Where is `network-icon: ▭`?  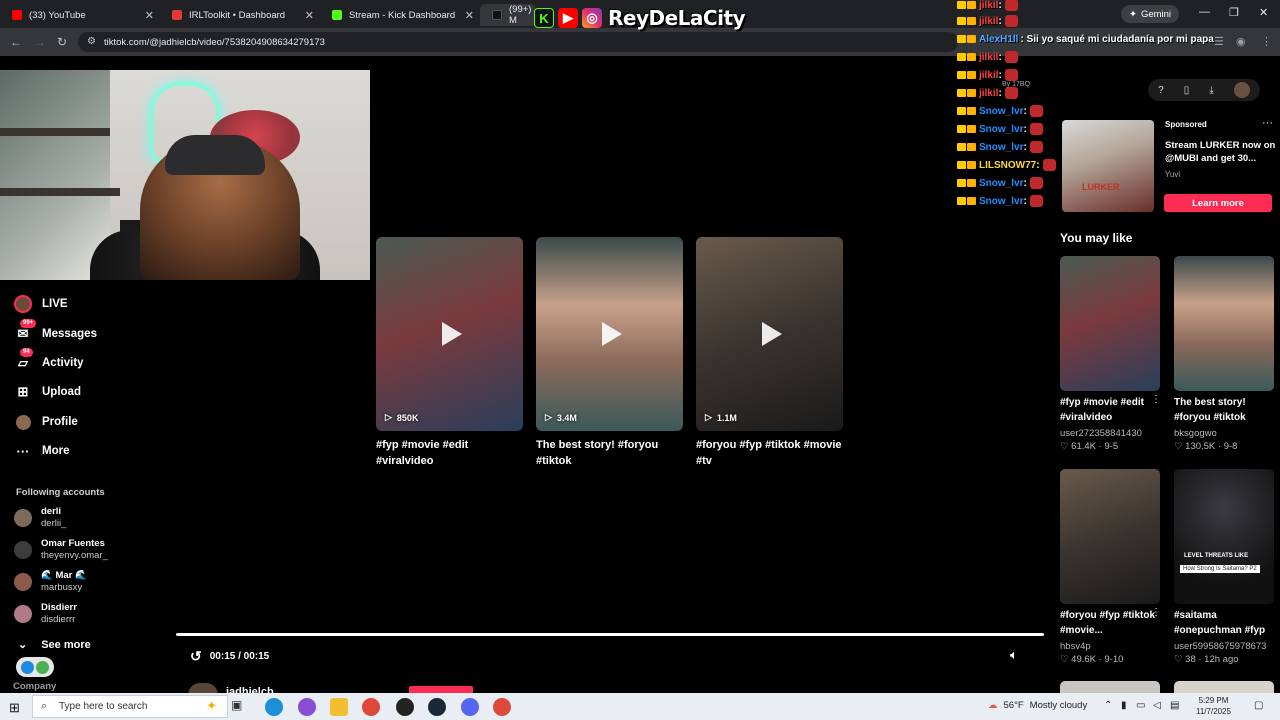
network-icon: ▭ is located at coordinates (1140, 705).